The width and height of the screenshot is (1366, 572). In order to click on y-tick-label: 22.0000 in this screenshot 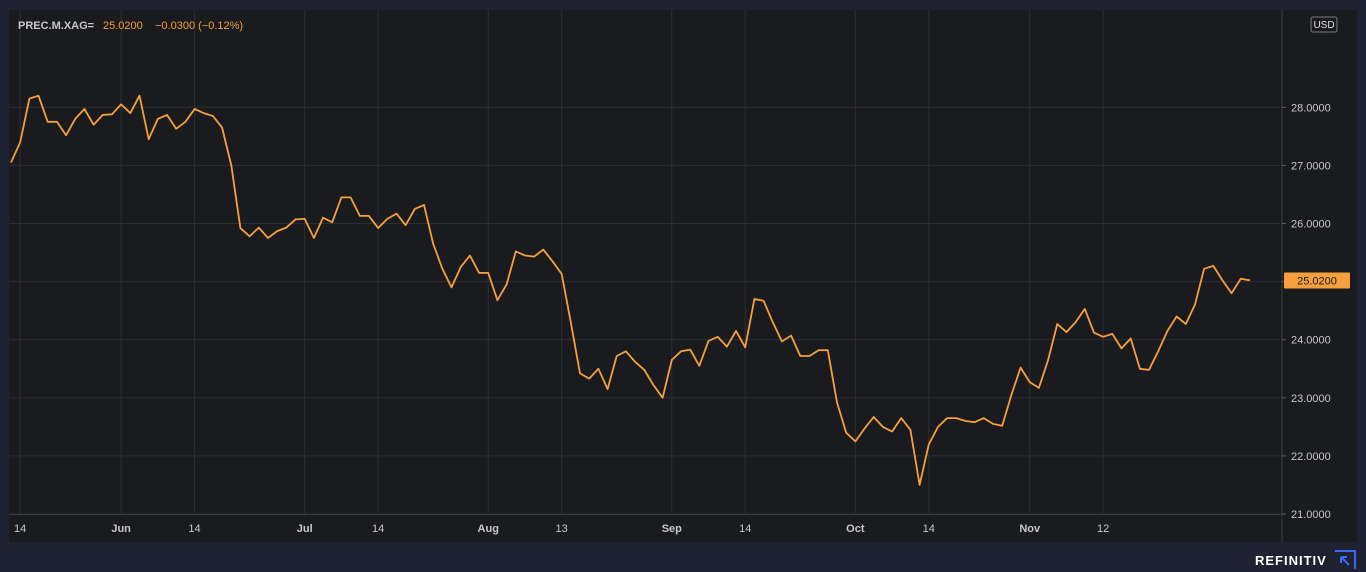, I will do `click(1311, 457)`.